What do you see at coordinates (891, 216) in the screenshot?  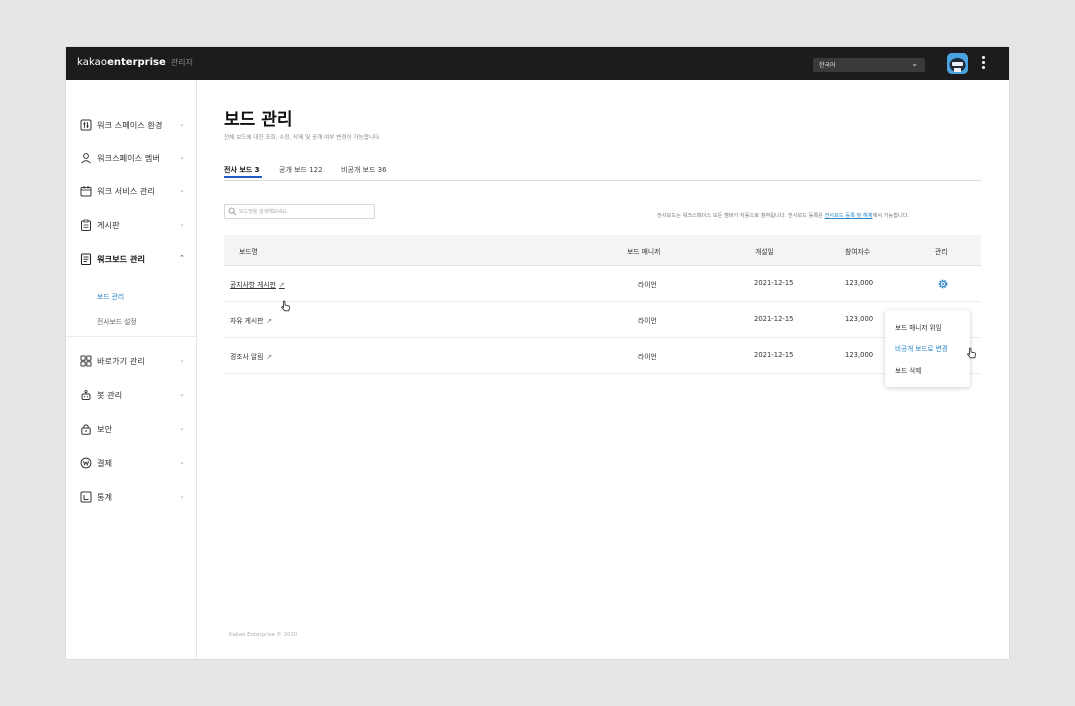 I see `notice-text-end: 에서 가능합니다.` at bounding box center [891, 216].